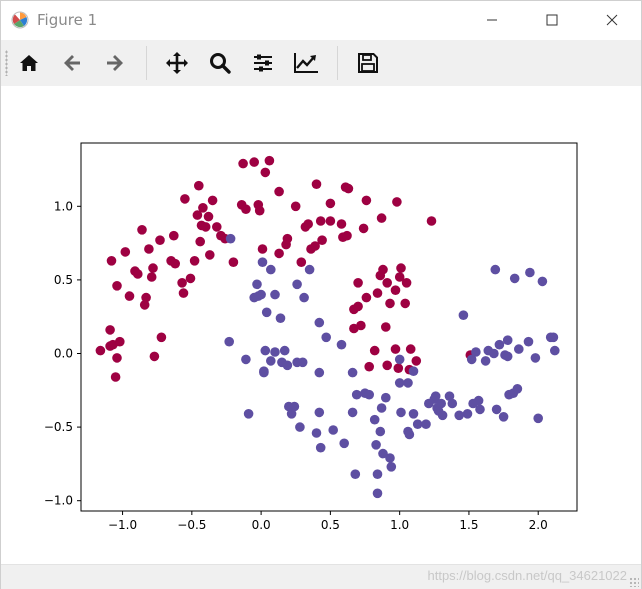  I want to click on home-button, so click(29, 63).